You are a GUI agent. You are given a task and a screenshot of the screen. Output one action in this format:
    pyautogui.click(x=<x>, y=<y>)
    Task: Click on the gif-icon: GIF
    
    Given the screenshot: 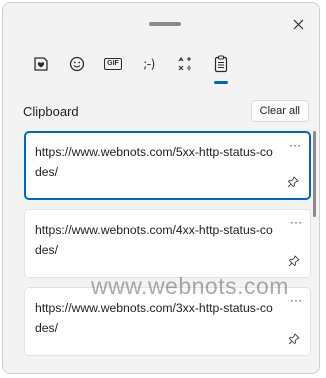 What is the action you would take?
    pyautogui.click(x=113, y=64)
    